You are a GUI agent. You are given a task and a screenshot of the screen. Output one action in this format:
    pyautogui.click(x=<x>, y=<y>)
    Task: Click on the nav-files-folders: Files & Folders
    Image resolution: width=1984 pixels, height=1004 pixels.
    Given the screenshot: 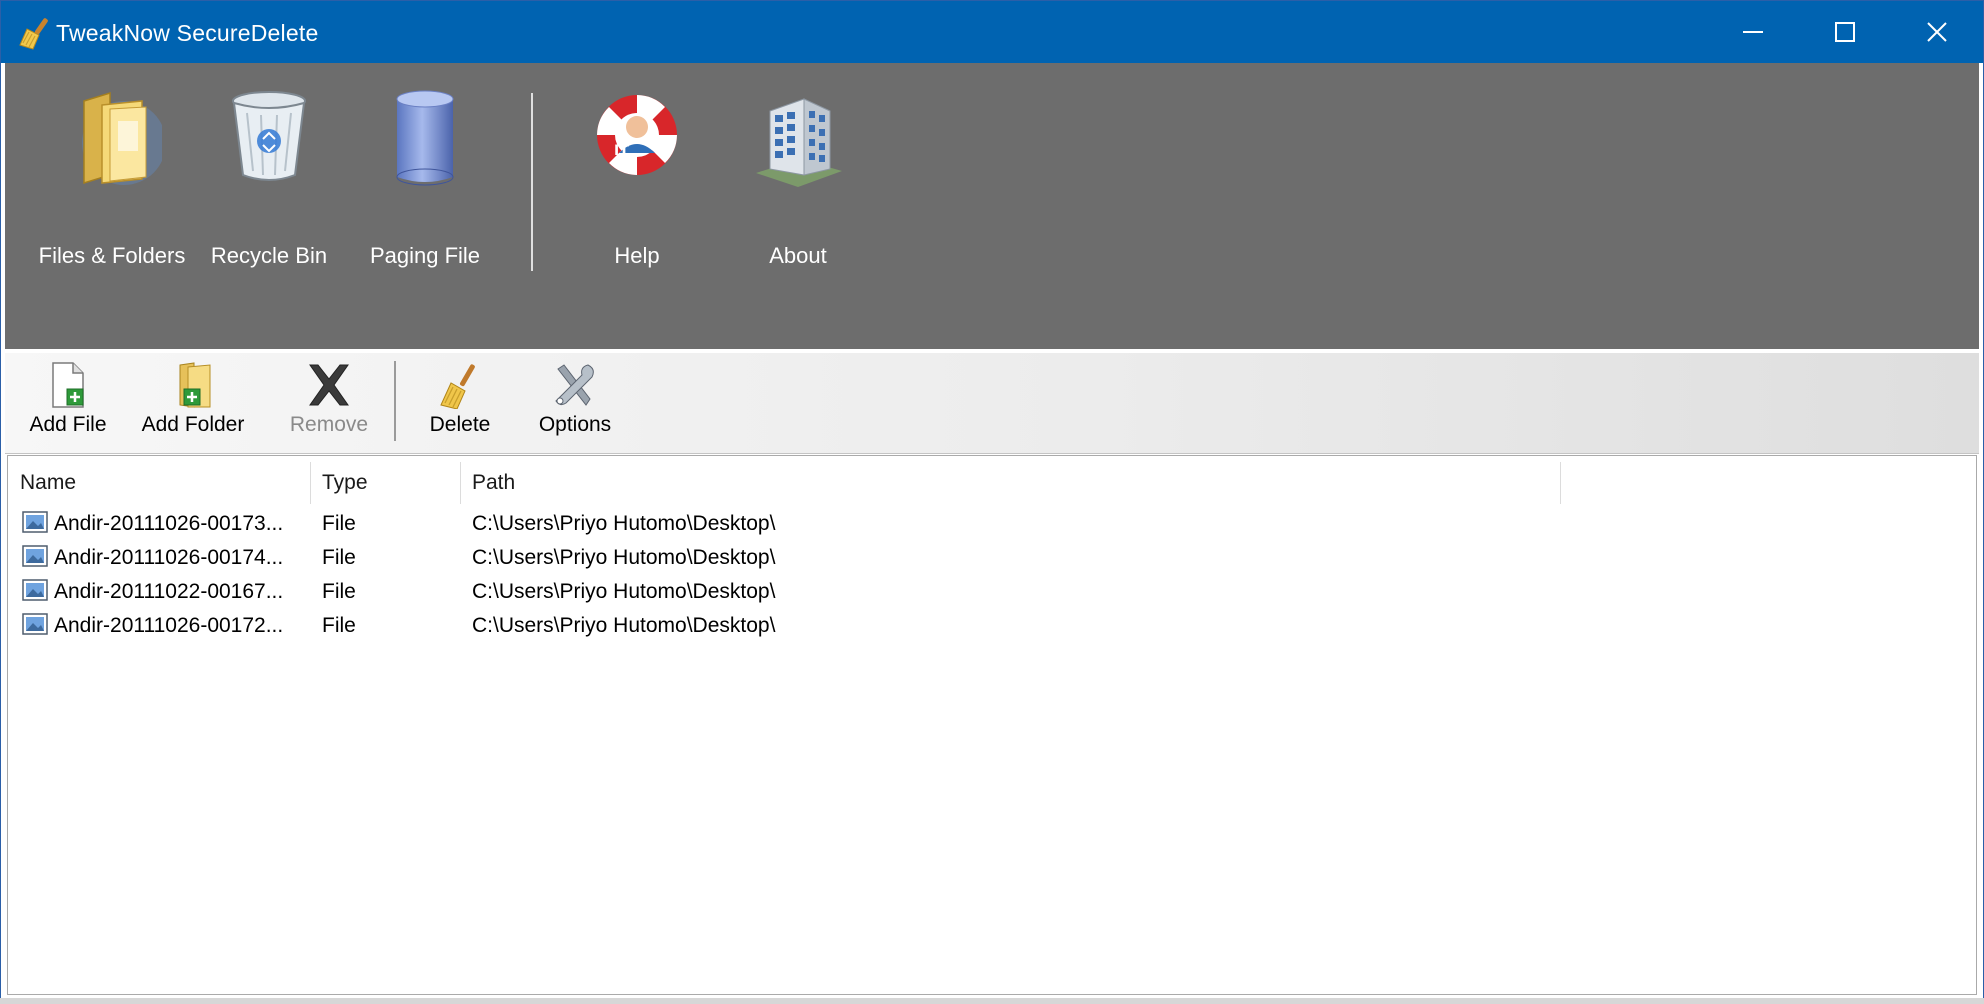 What is the action you would take?
    pyautogui.click(x=112, y=183)
    